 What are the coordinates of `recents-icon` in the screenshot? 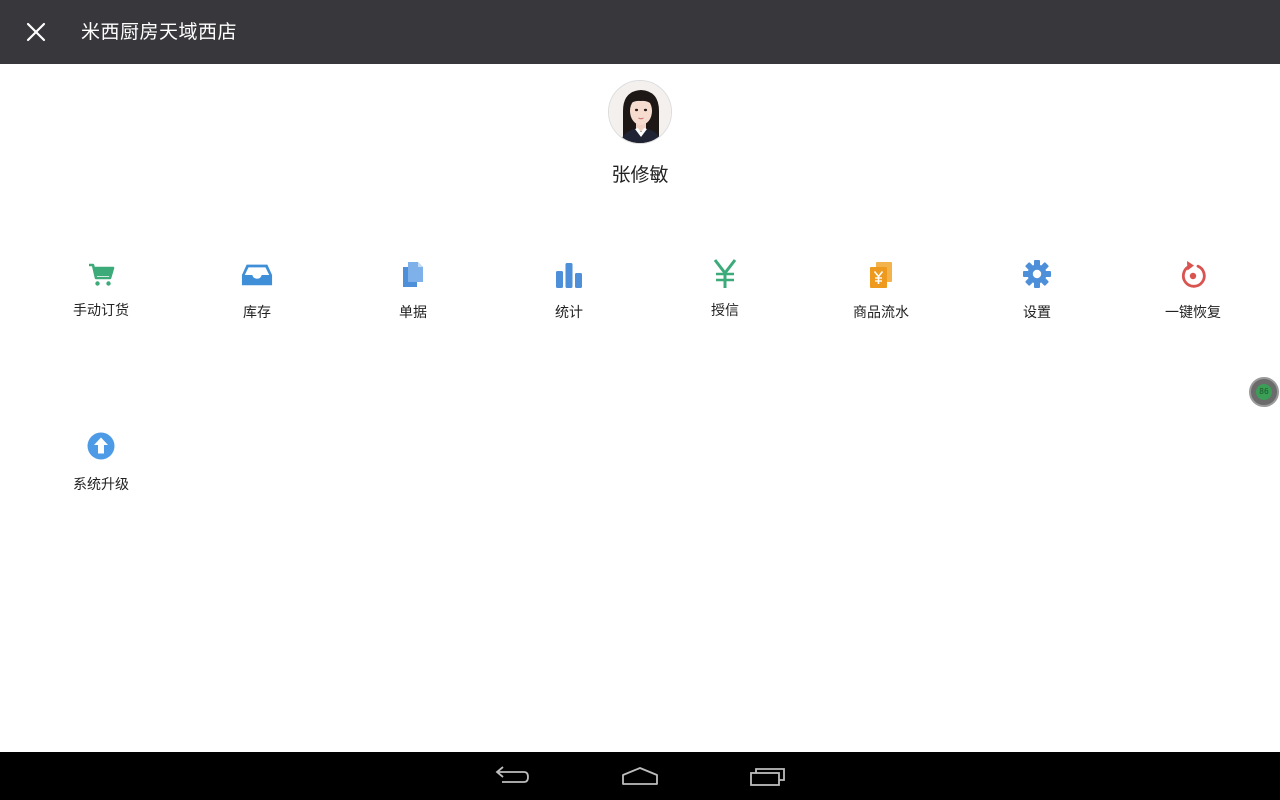 It's located at (767, 777).